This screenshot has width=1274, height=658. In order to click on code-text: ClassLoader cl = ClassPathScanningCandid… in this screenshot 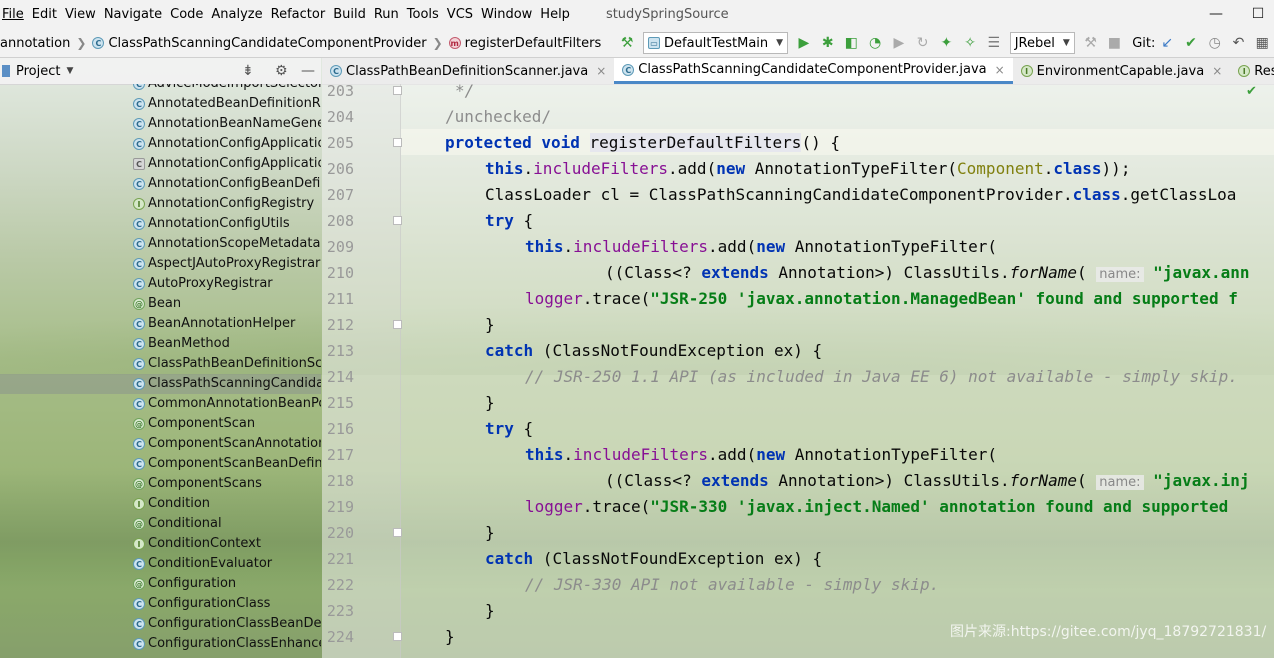, I will do `click(779, 194)`.